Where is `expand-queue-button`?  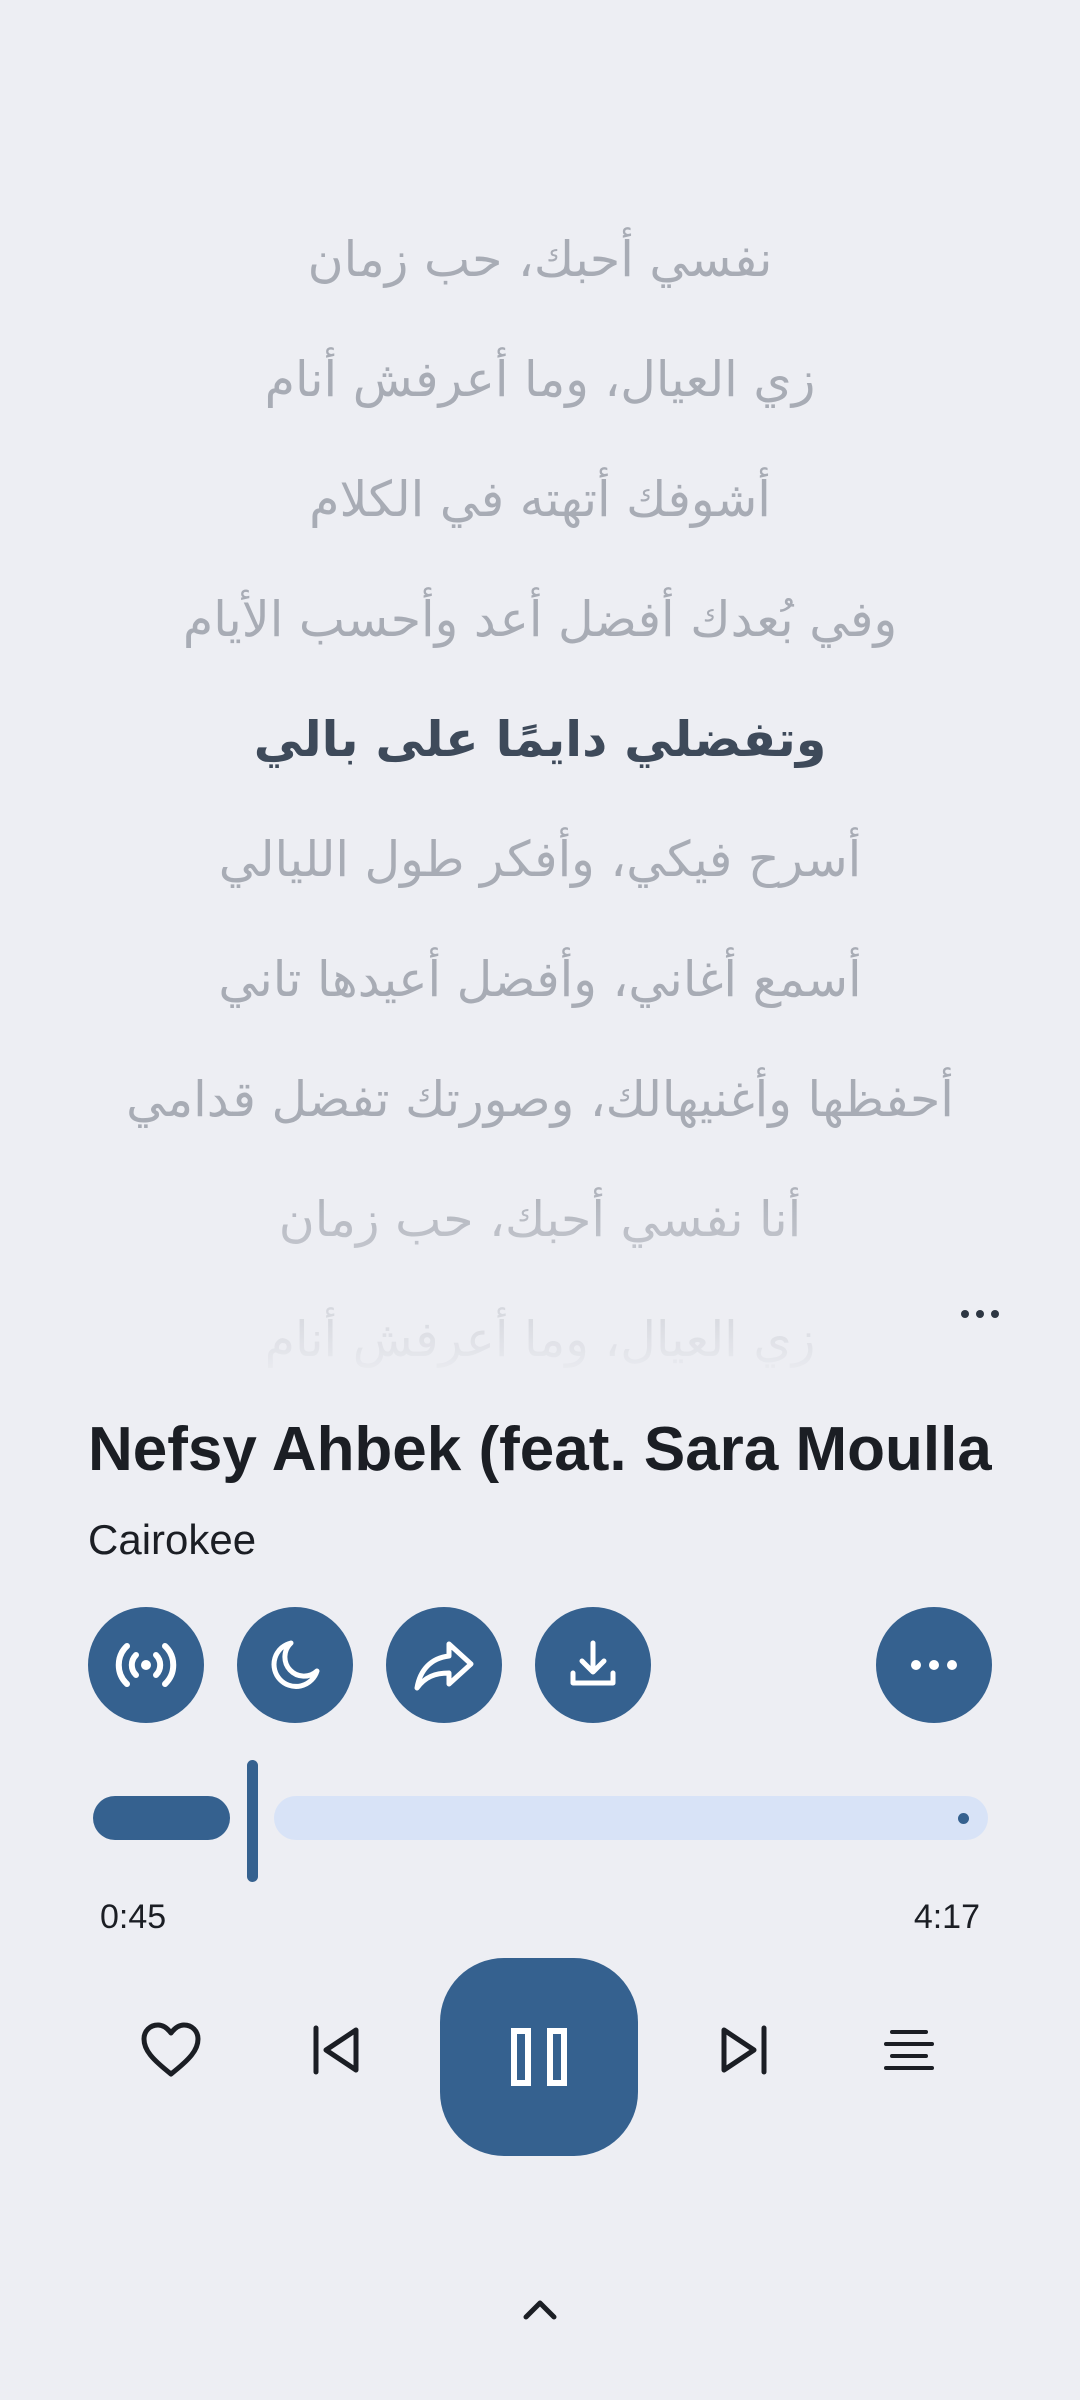
expand-queue-button is located at coordinates (540, 2310).